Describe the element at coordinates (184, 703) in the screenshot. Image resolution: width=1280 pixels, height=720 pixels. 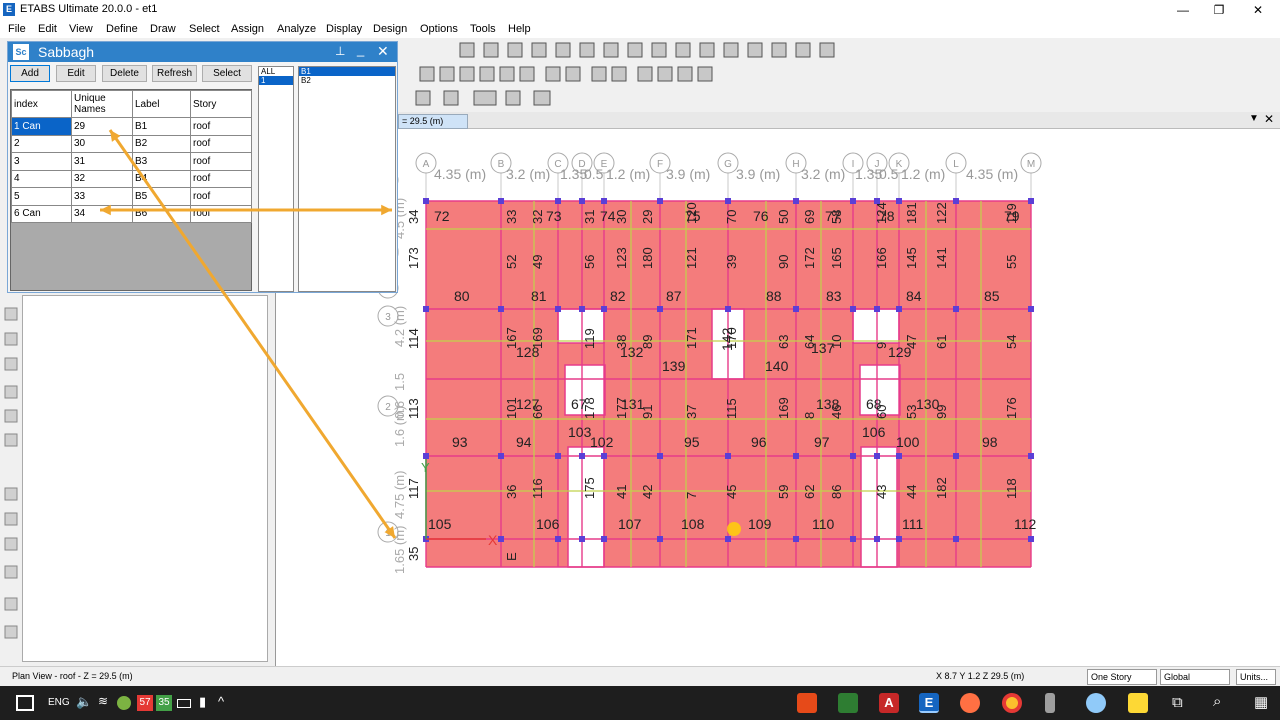
I see `battery-icon` at that location.